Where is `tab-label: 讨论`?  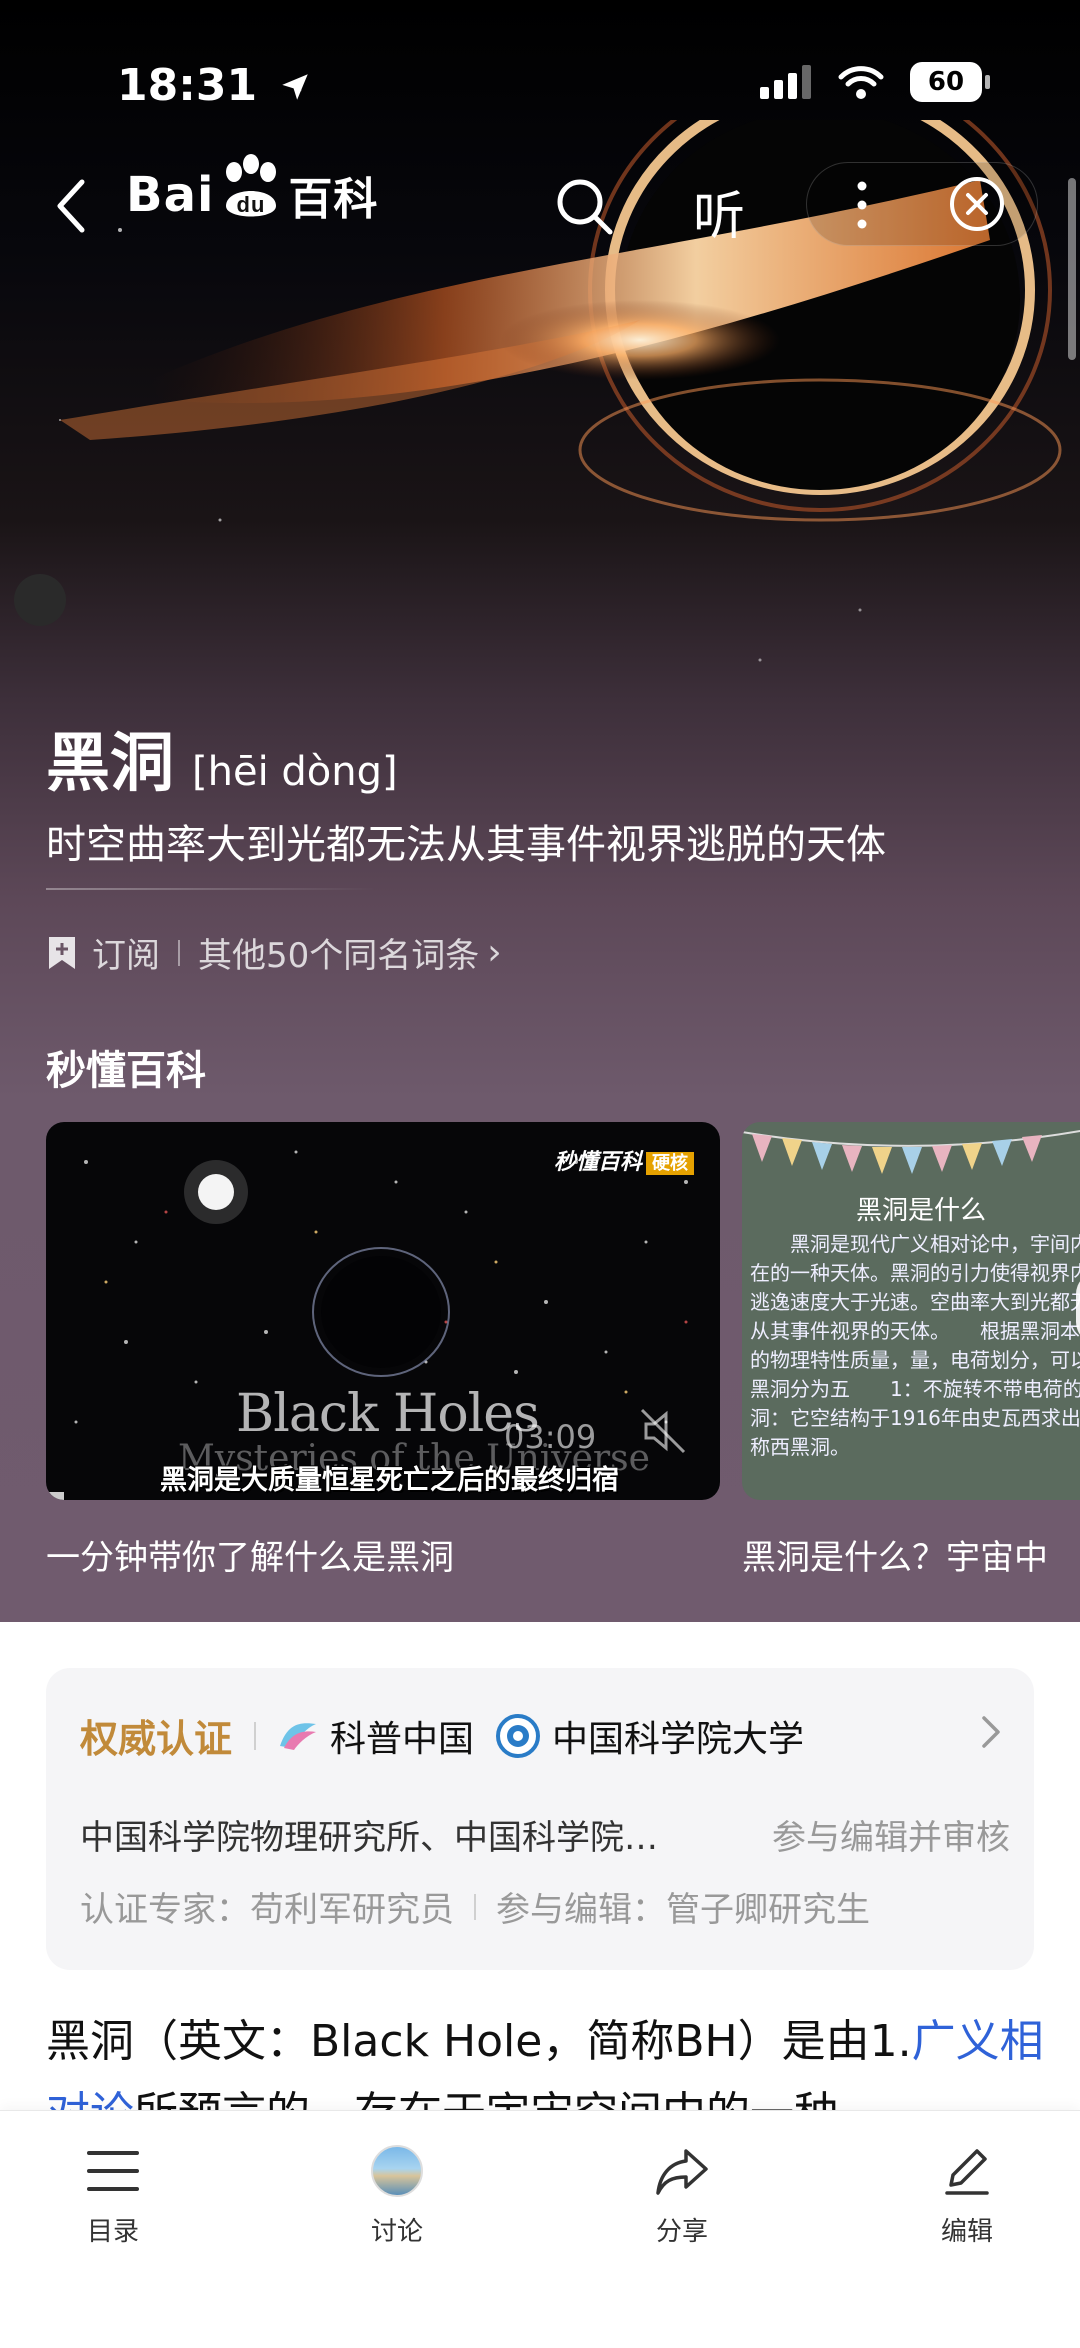 tab-label: 讨论 is located at coordinates (396, 2232).